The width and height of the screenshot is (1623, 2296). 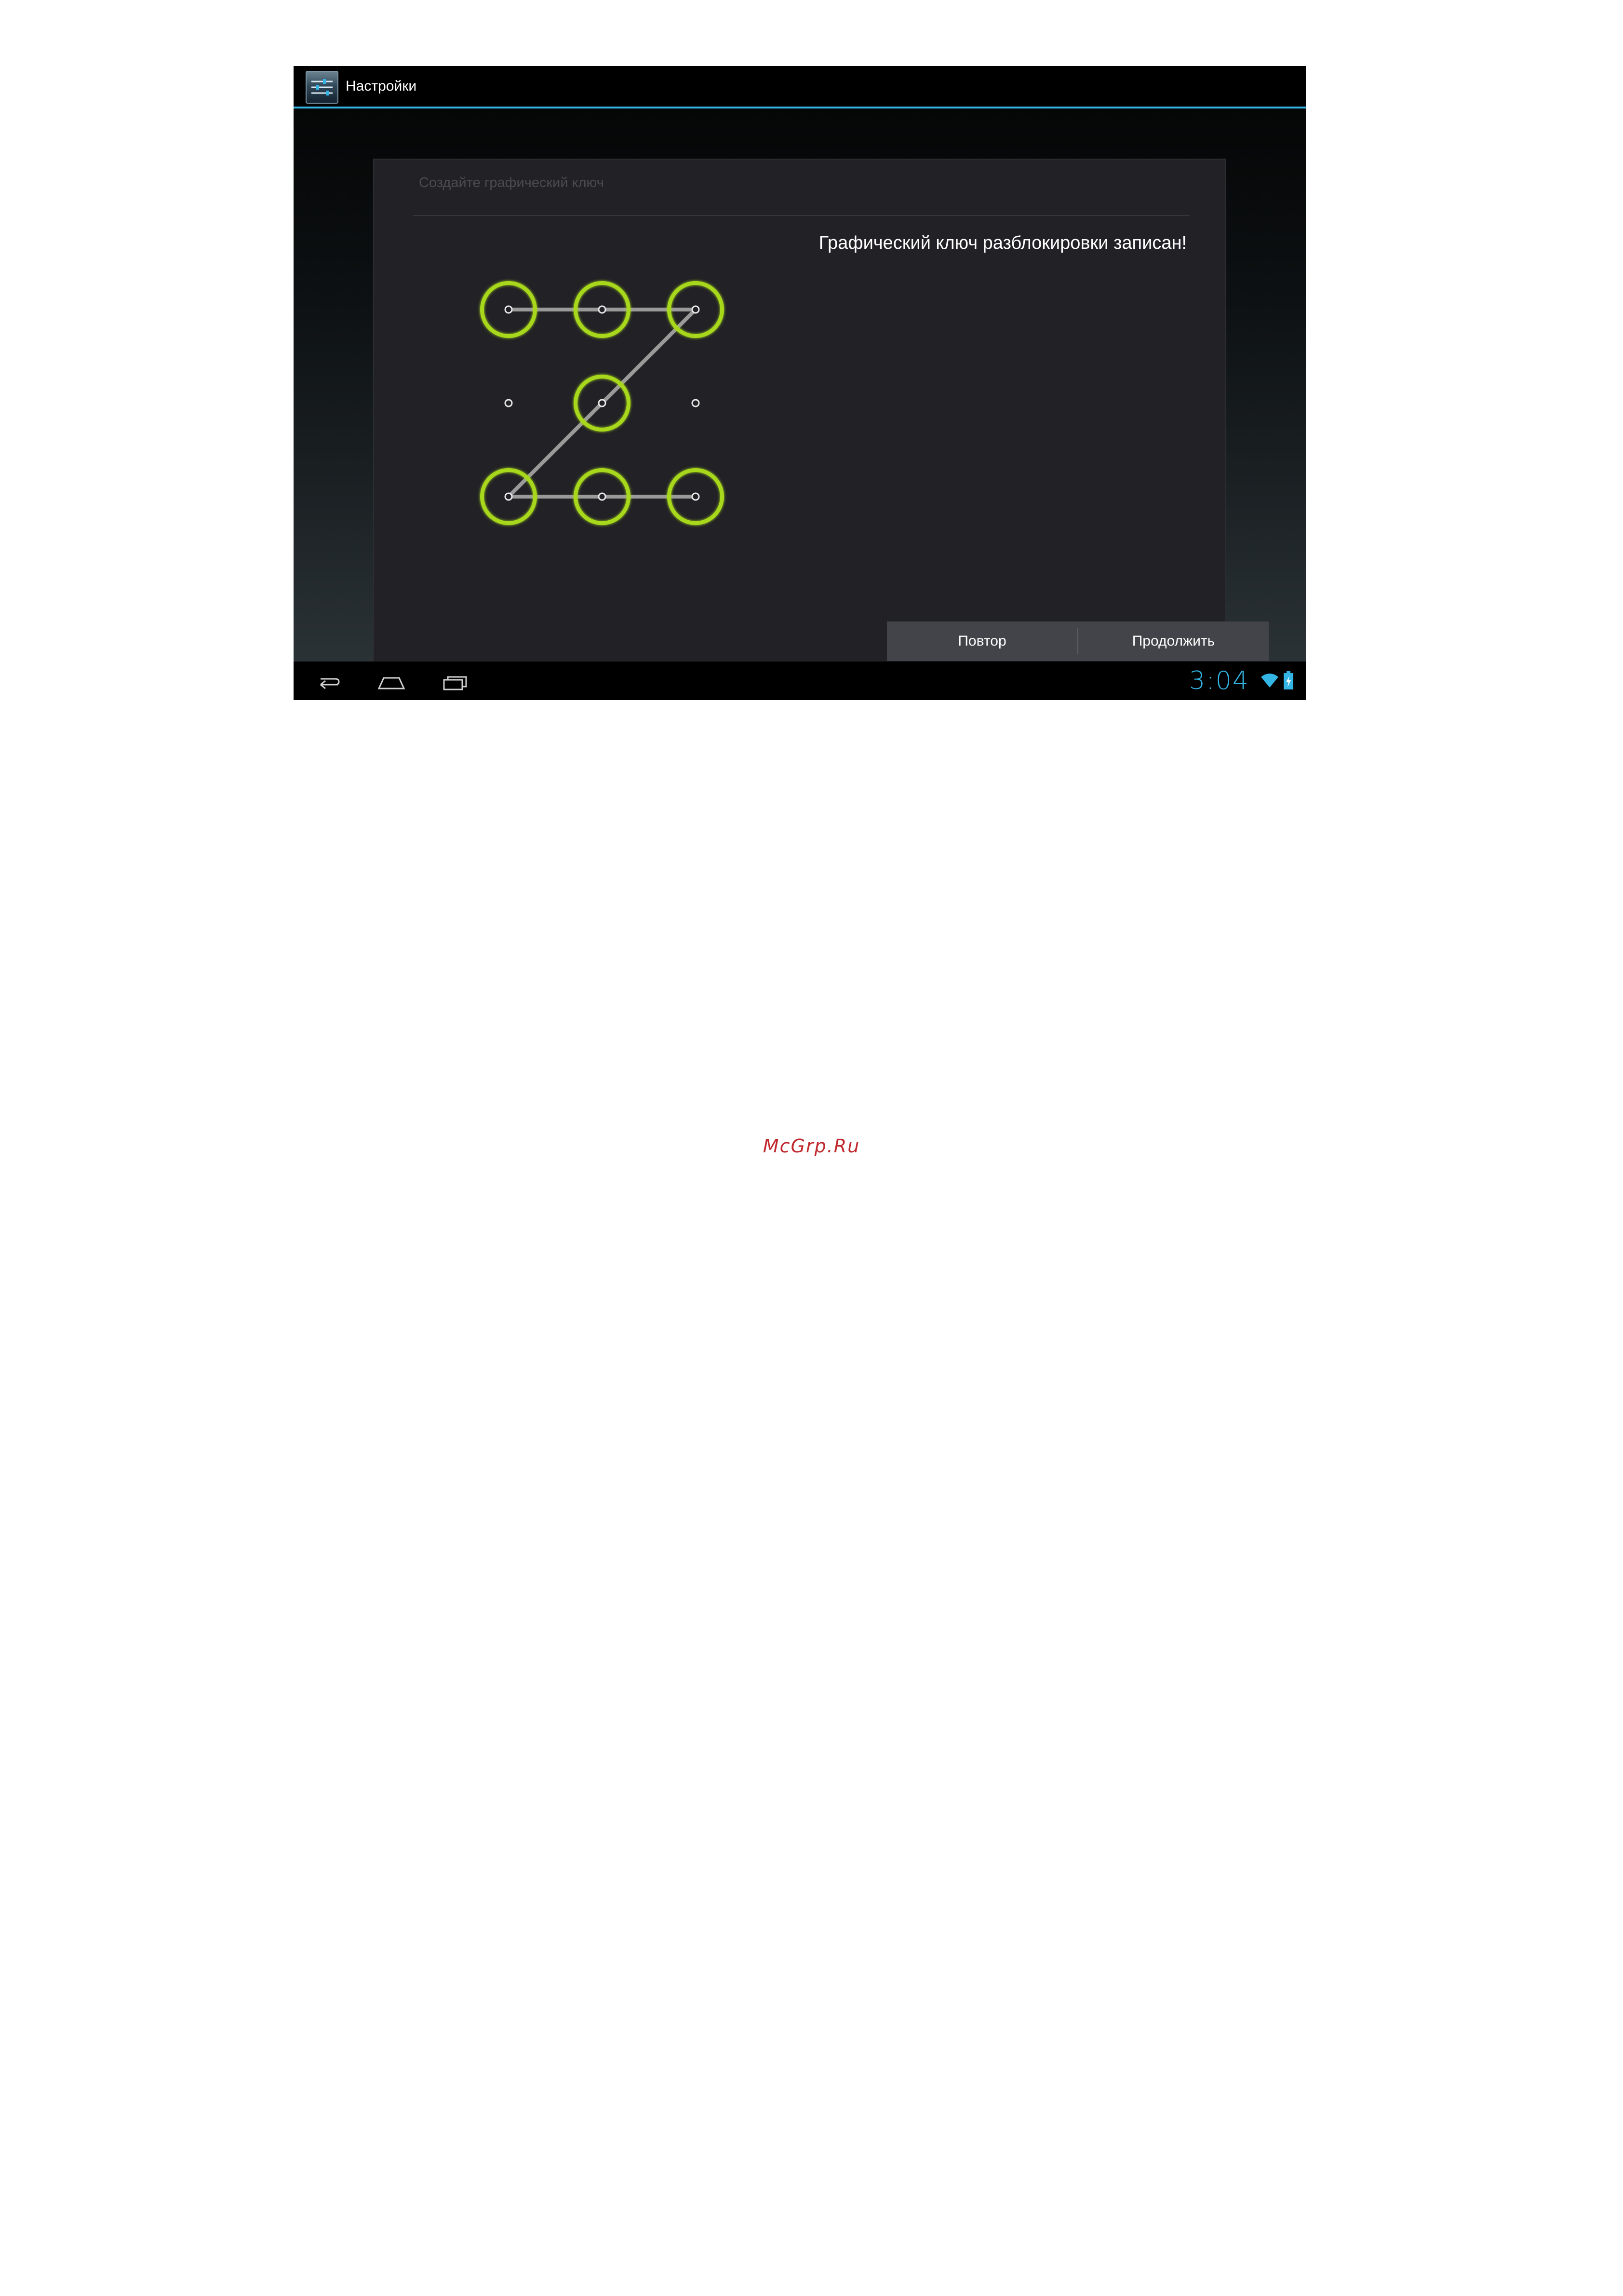 I want to click on navigation-bar: 3:04, so click(x=800, y=681).